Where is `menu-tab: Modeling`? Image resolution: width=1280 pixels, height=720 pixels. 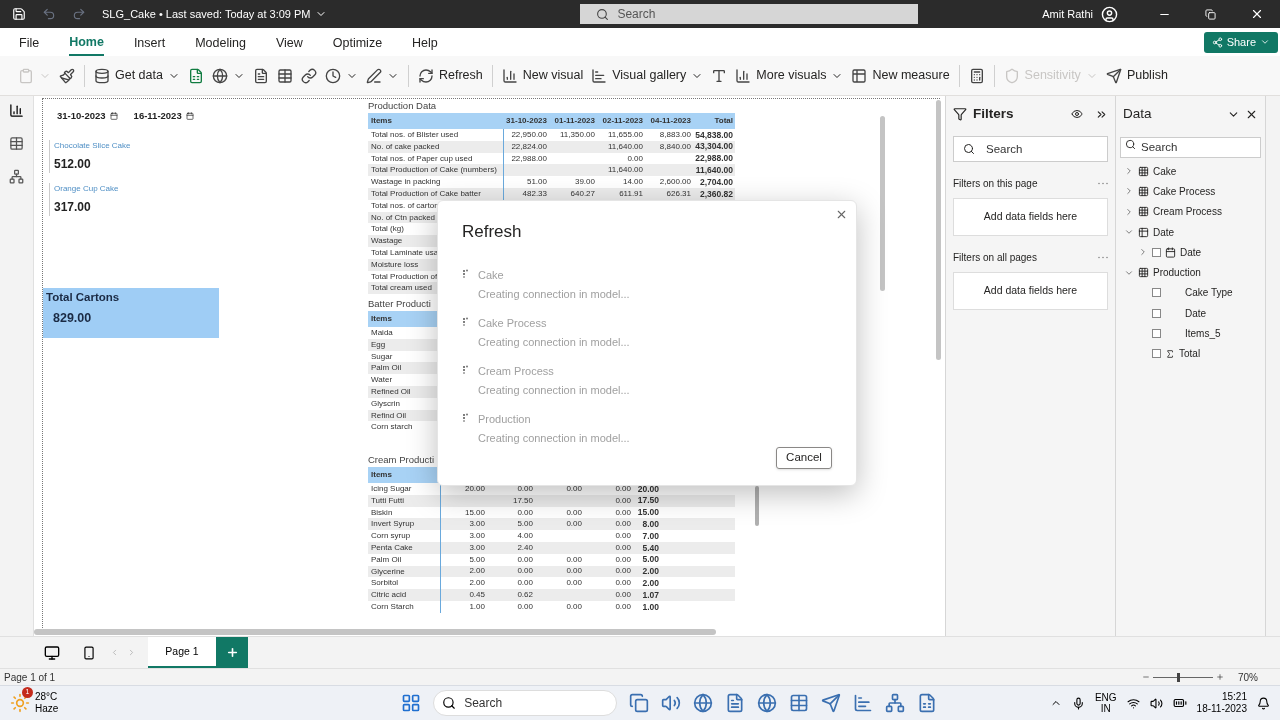 menu-tab: Modeling is located at coordinates (220, 42).